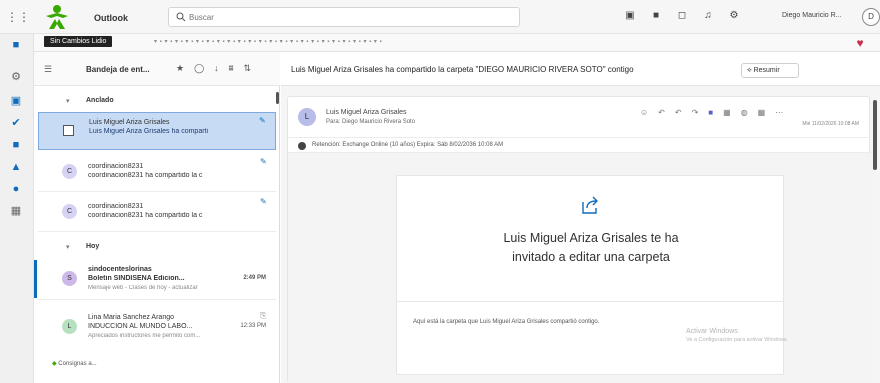 The image size is (880, 383). What do you see at coordinates (253, 326) in the screenshot?
I see `message-time: 12:33 PM` at bounding box center [253, 326].